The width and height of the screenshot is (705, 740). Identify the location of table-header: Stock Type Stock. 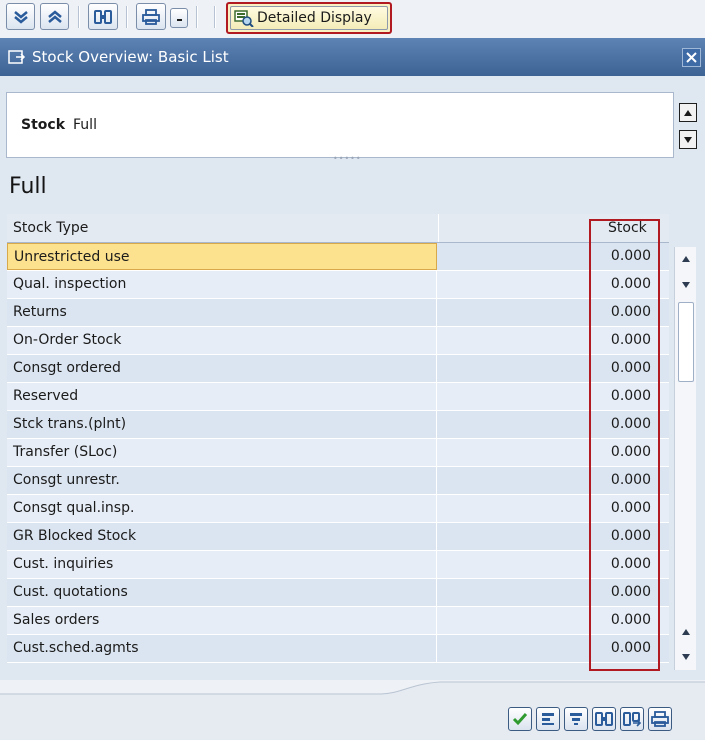
(338, 228).